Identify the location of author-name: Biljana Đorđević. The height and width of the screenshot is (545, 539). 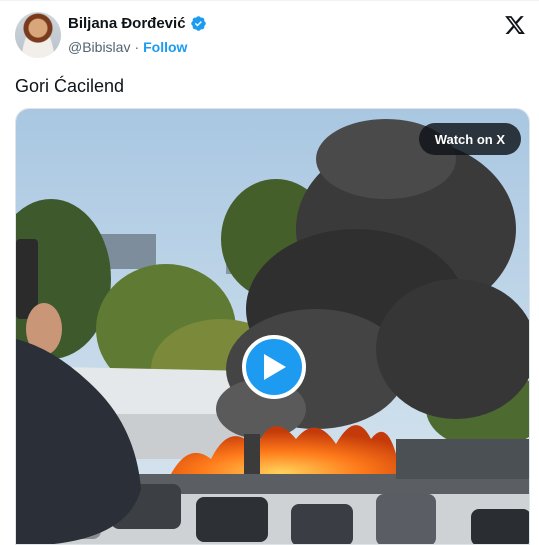
(127, 23).